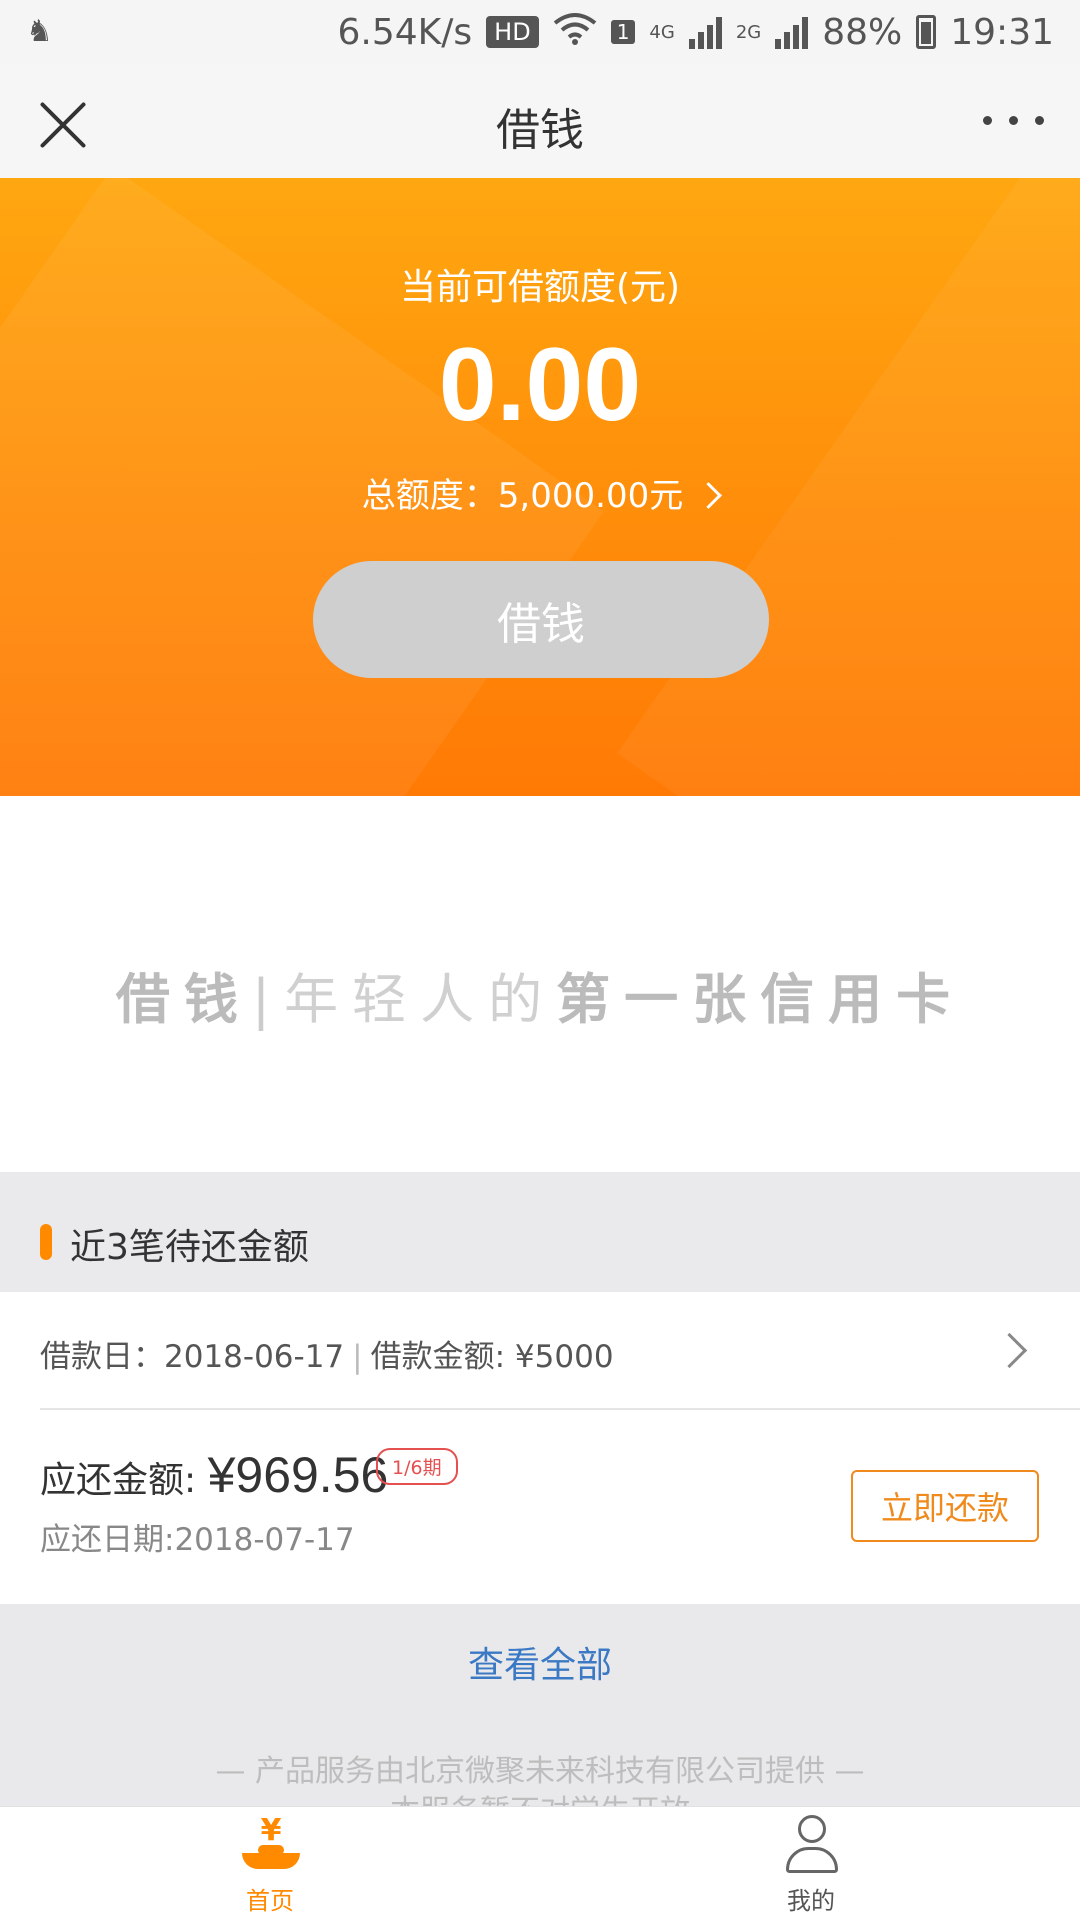 This screenshot has height=1921, width=1080. What do you see at coordinates (540, 287) in the screenshot?
I see `available-credit-label: 当前可借额度(元)` at bounding box center [540, 287].